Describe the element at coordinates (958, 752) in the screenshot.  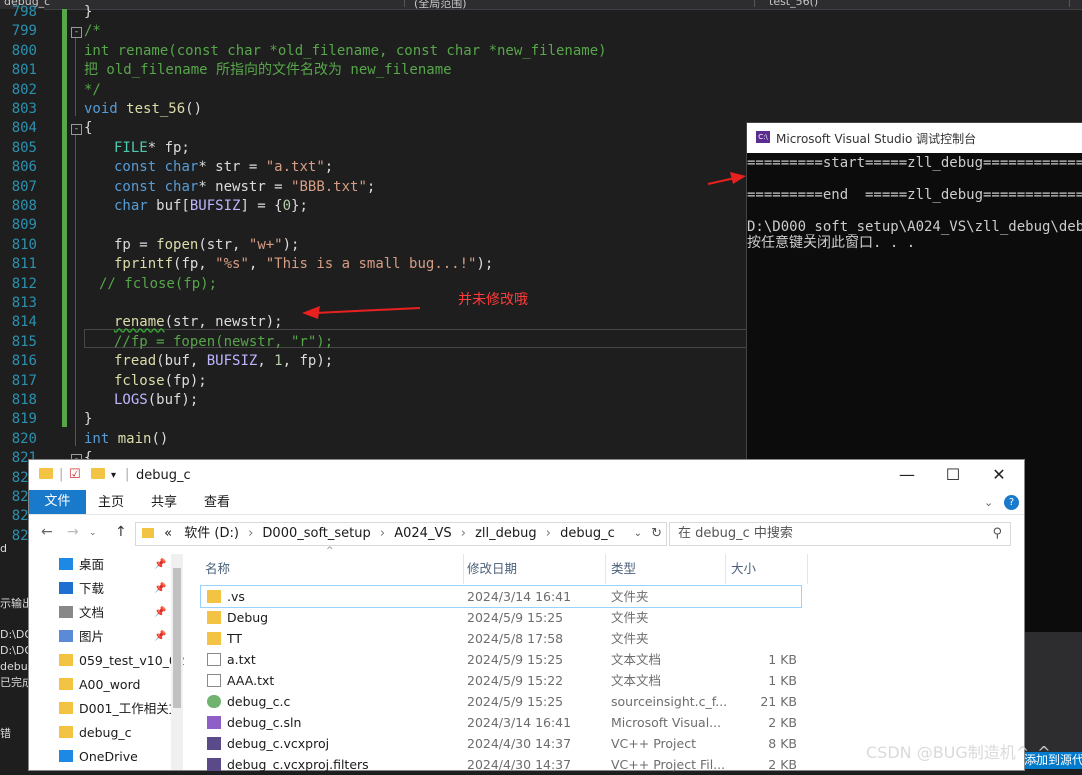
I see `watermark: CSDN @BUG制造机^_^` at that location.